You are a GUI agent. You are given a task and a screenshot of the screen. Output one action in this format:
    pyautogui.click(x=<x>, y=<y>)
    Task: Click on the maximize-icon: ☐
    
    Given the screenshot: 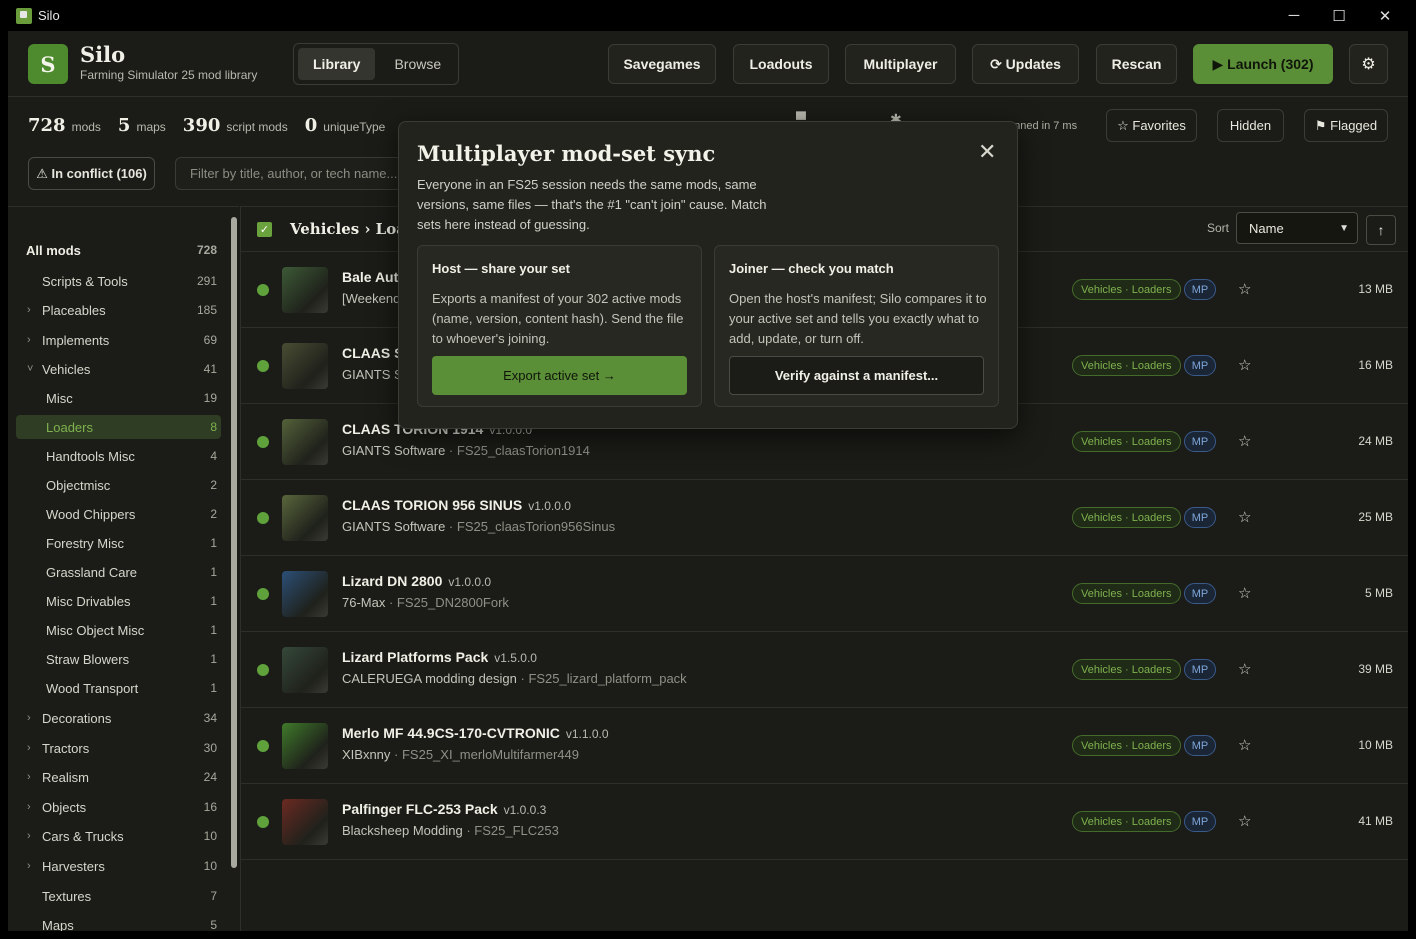 What is the action you would take?
    pyautogui.click(x=1339, y=15)
    